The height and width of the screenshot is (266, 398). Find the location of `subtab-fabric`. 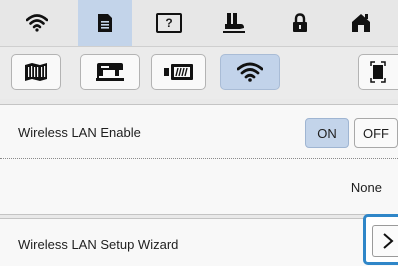

subtab-fabric is located at coordinates (36, 72).